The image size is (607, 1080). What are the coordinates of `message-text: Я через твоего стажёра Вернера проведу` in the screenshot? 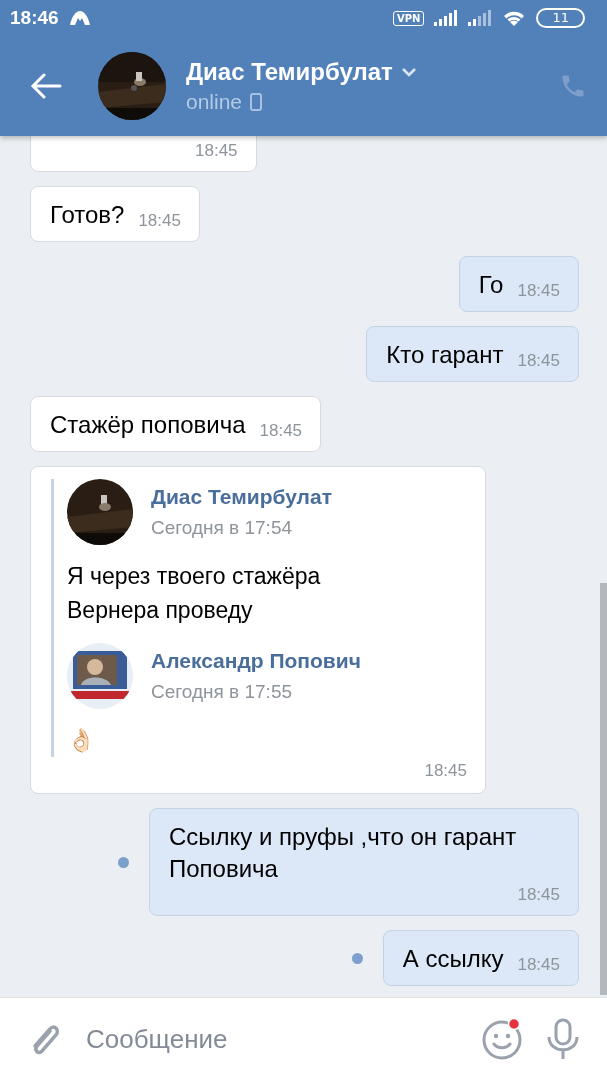 It's located at (194, 593).